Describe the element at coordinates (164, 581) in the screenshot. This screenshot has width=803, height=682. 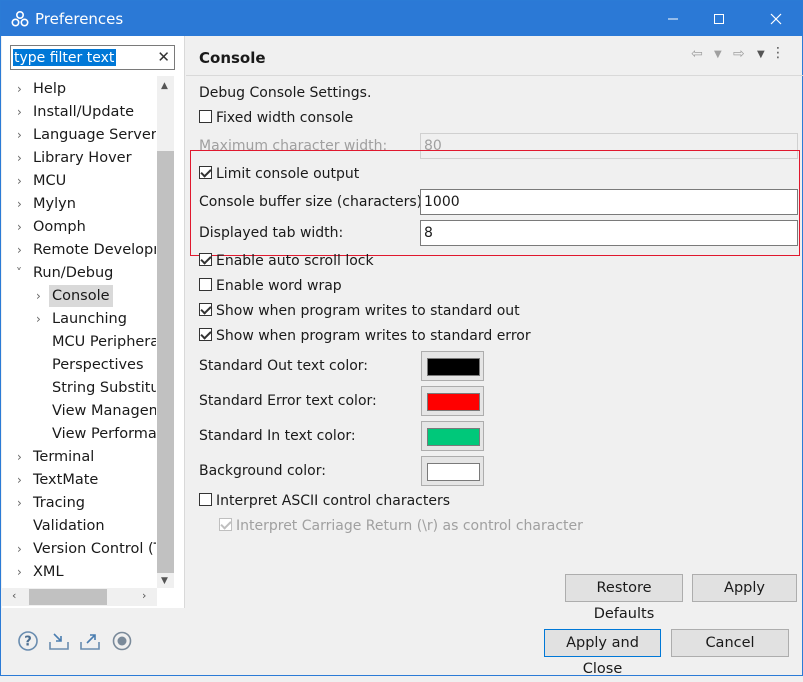
I see `scroll-down-icon: ▼` at that location.